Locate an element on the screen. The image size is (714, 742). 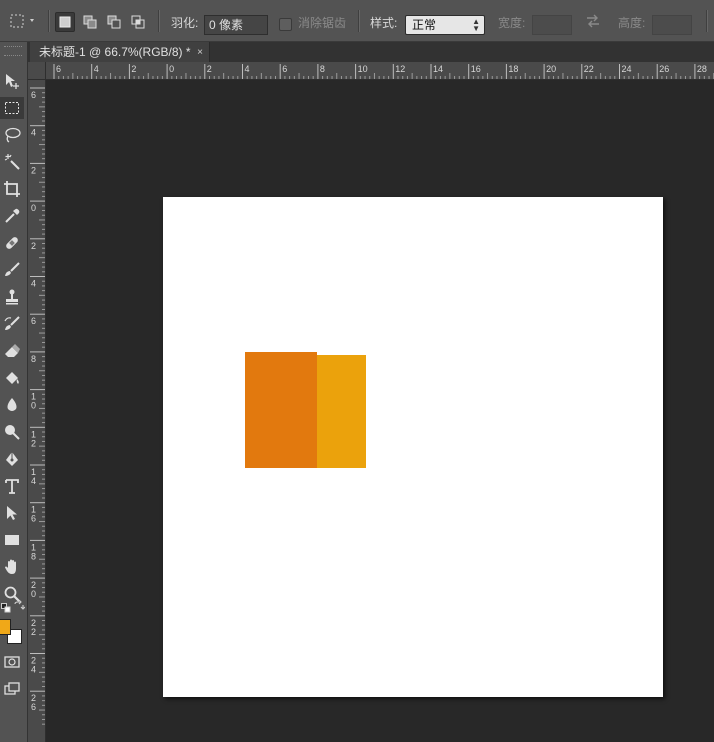
add-selection-button is located at coordinates (90, 22).